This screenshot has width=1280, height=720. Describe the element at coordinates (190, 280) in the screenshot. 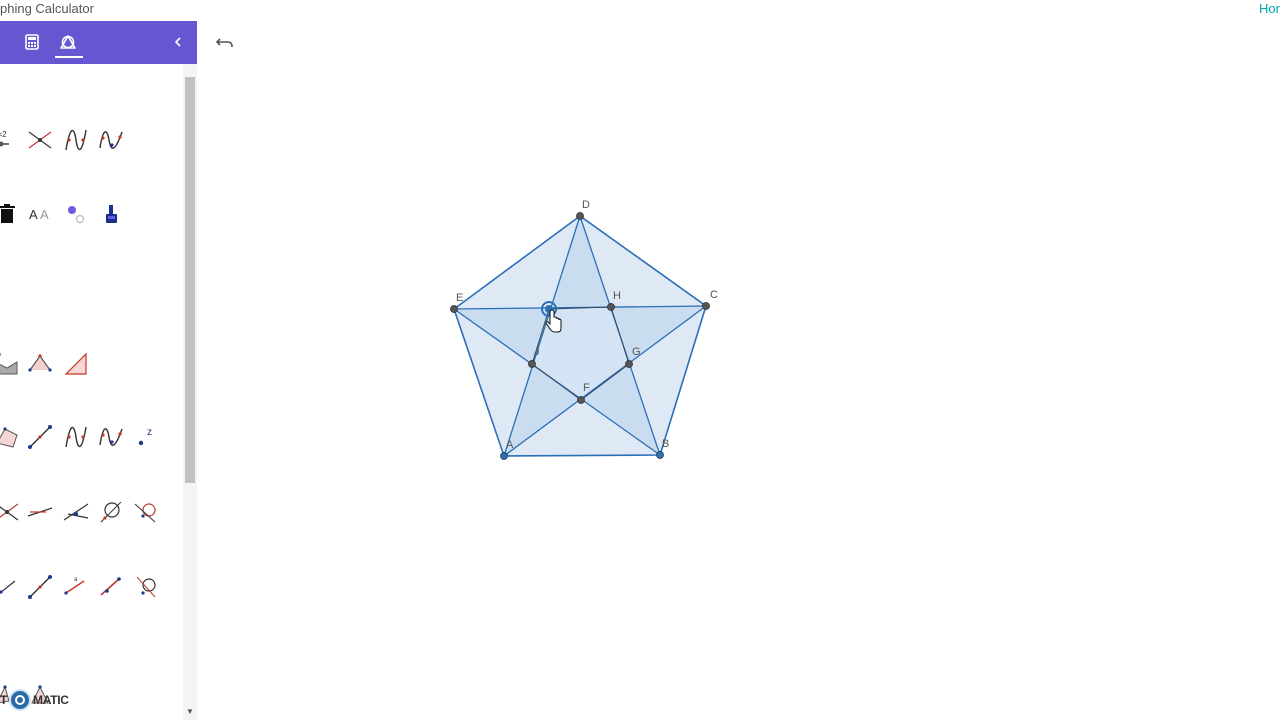

I see `sidebar-scrollbar-thumb` at that location.